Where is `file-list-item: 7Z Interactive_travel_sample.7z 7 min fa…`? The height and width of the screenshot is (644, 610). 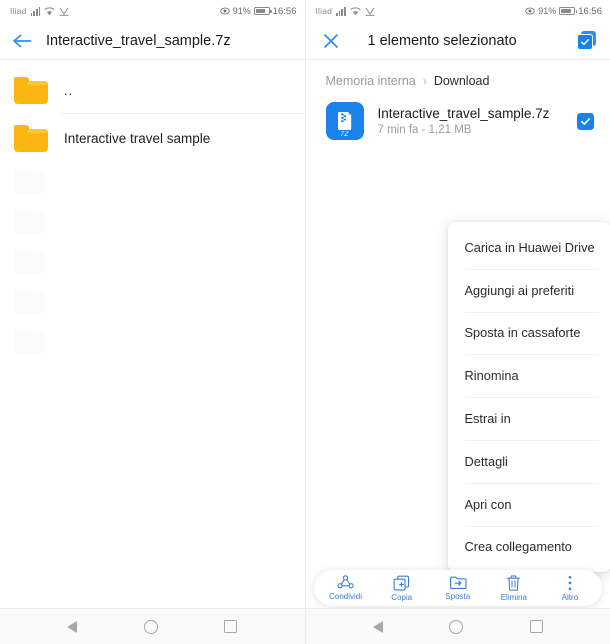 file-list-item: 7Z Interactive_travel_sample.7z 7 min fa… is located at coordinates (458, 121).